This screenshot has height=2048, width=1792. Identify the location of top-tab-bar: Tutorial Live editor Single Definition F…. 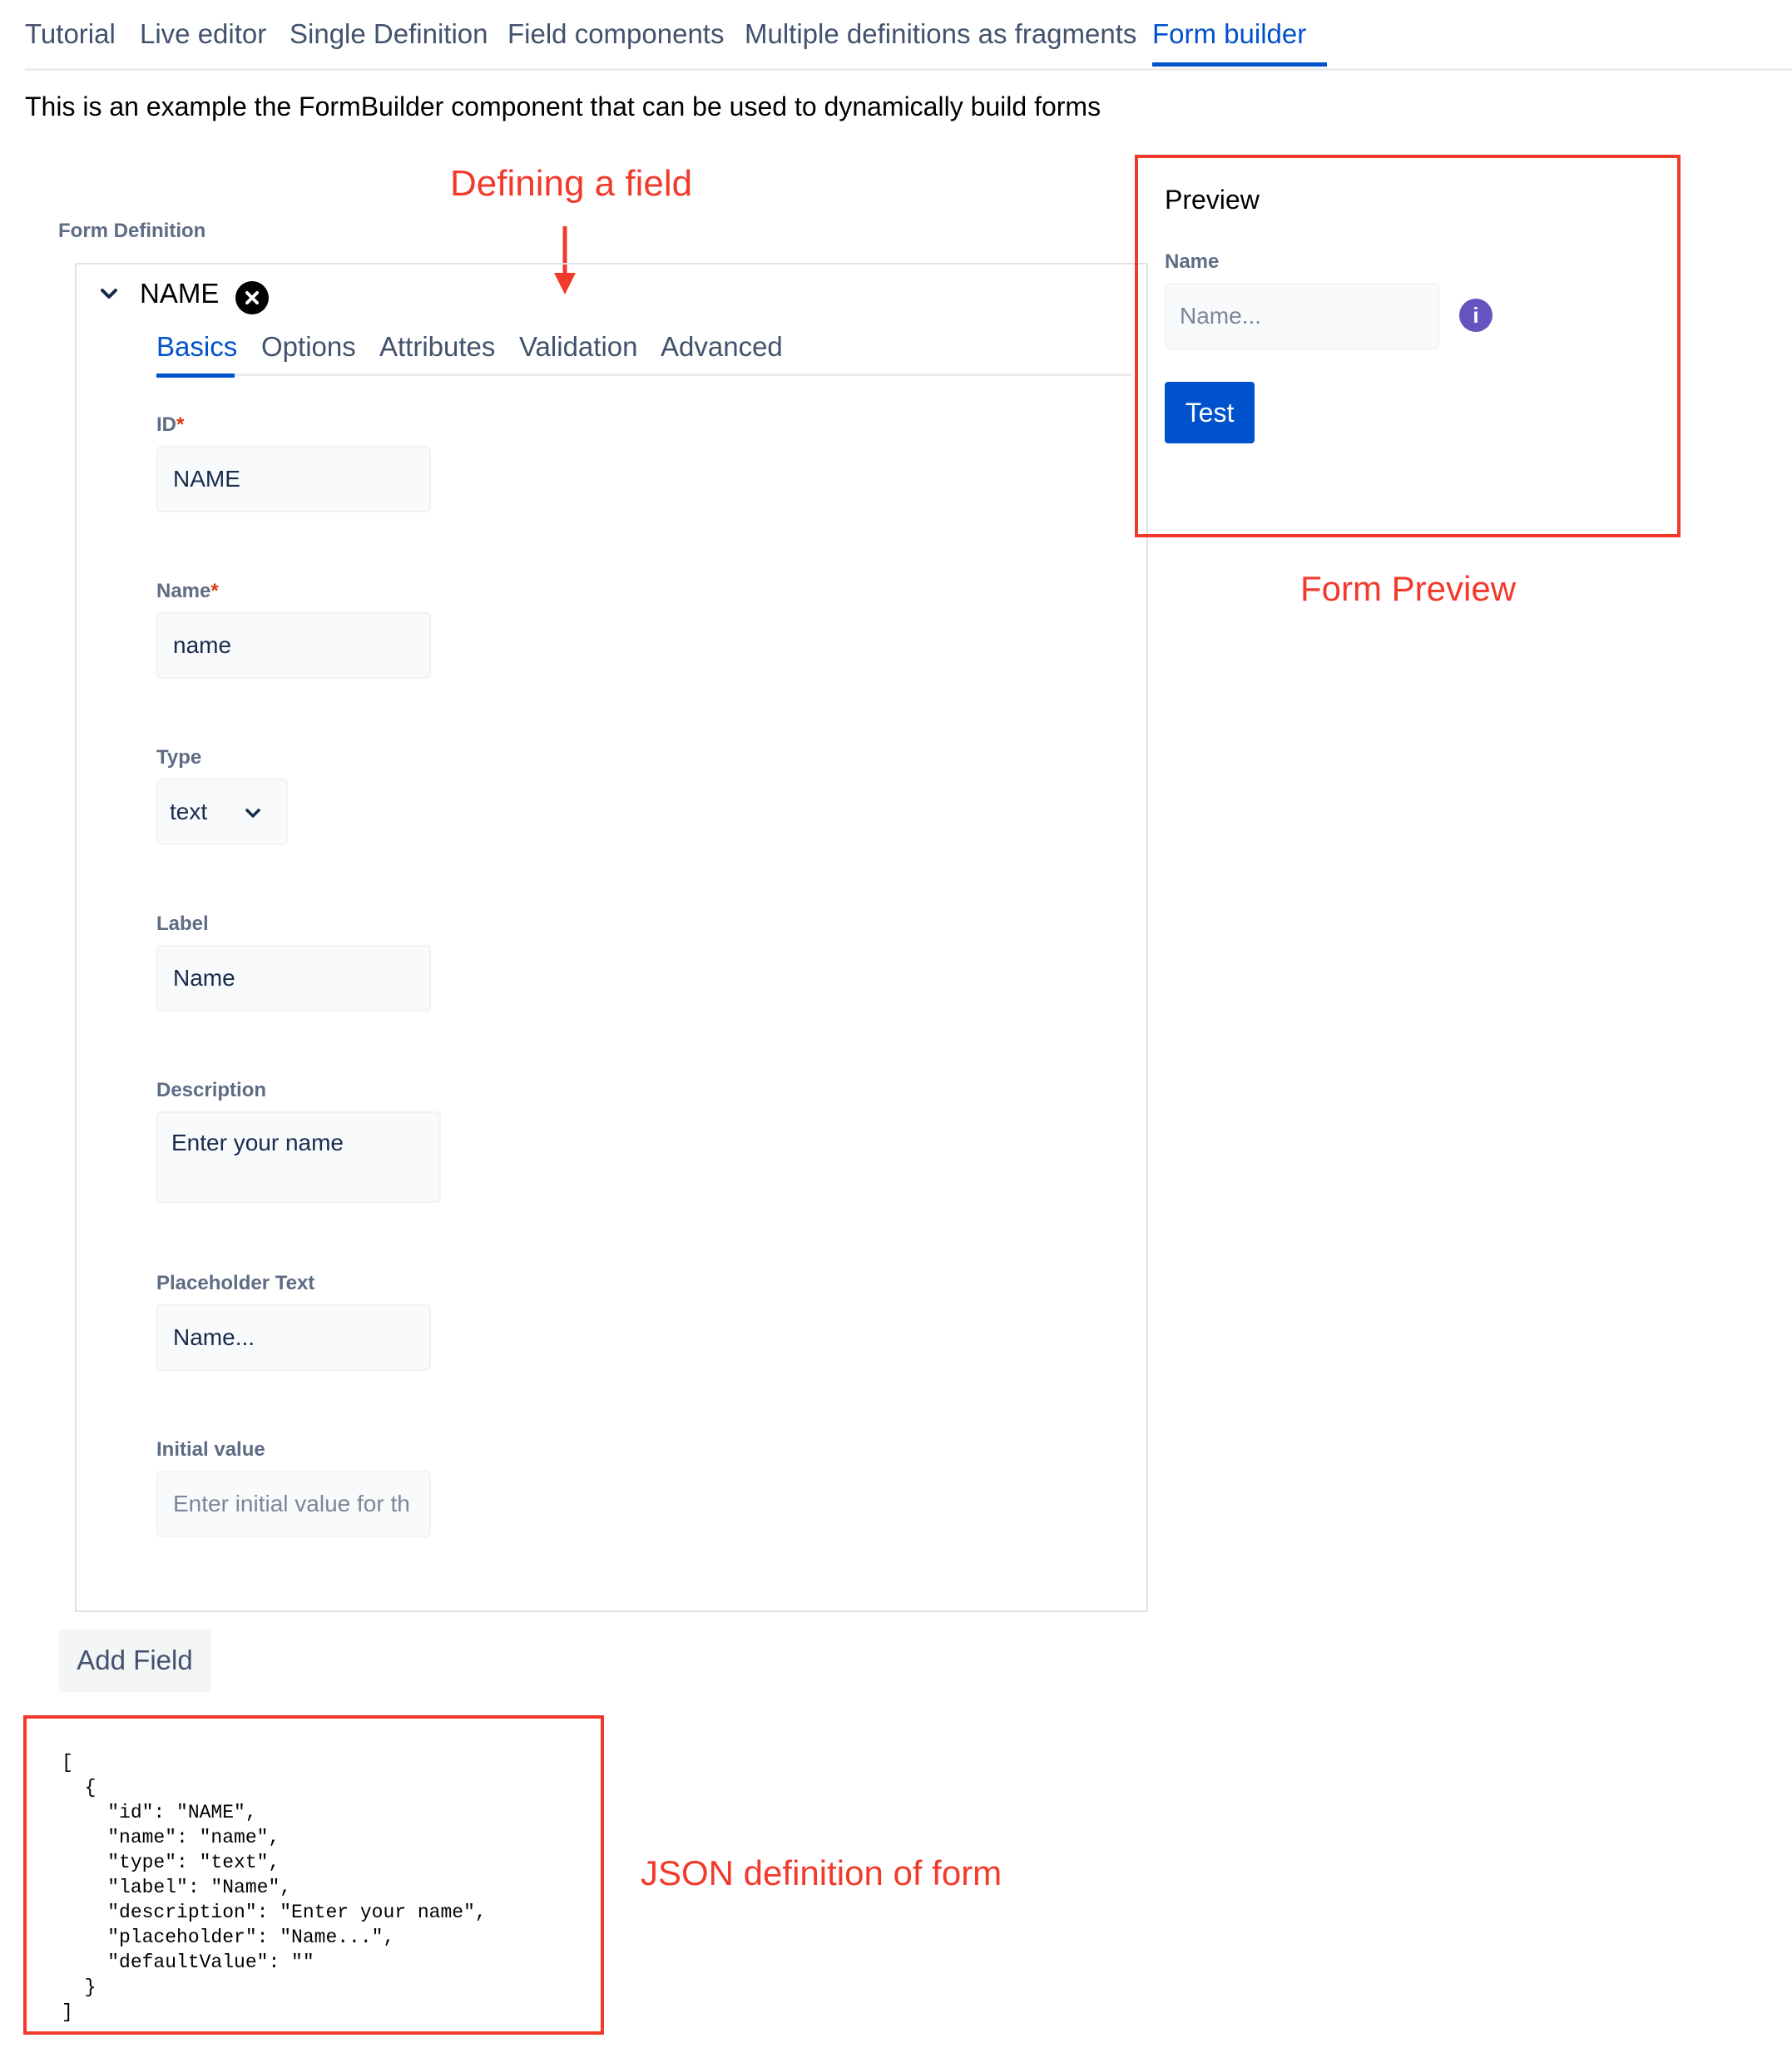
(908, 35).